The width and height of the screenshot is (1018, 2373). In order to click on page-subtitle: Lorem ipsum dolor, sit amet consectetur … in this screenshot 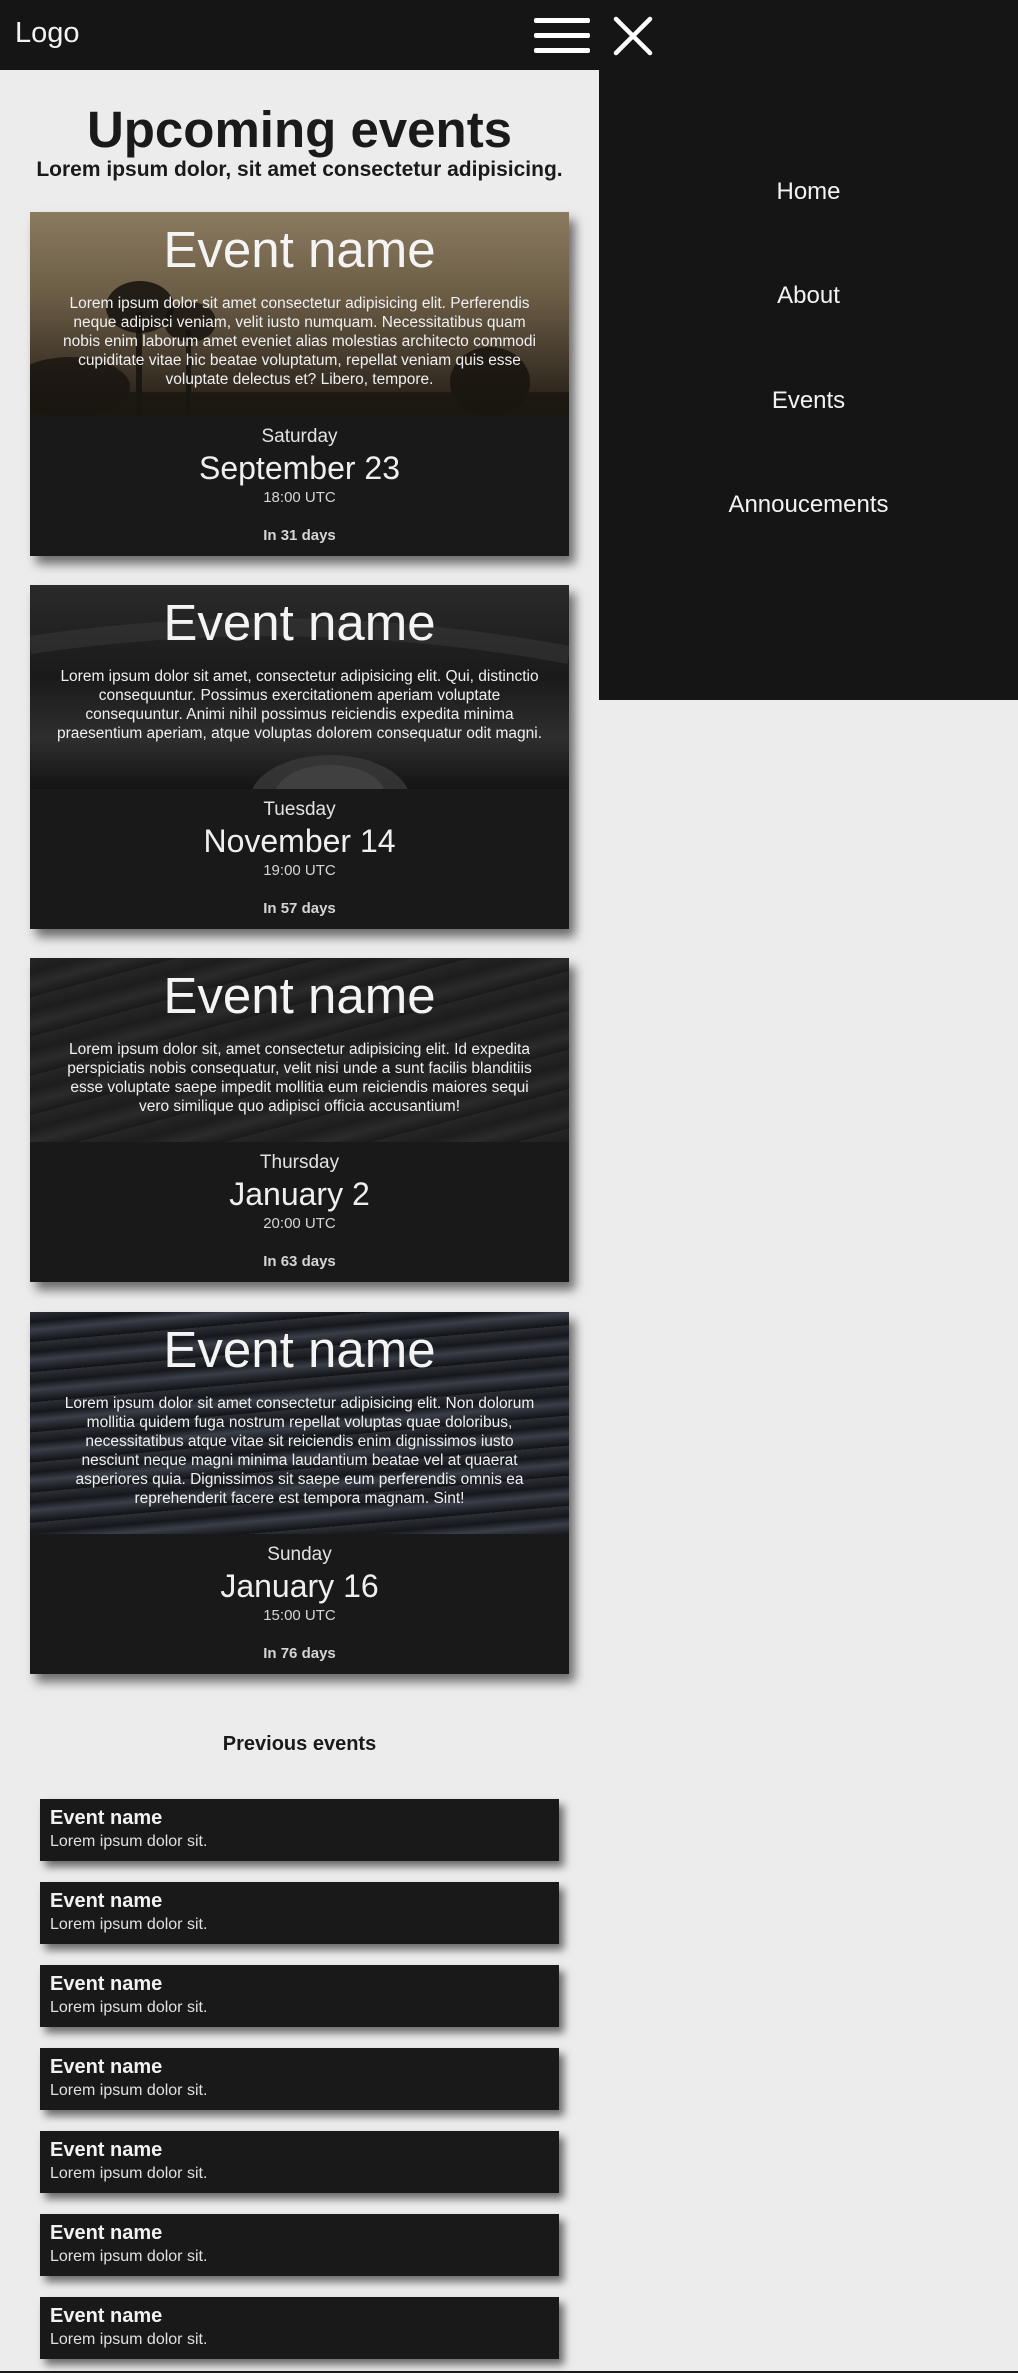, I will do `click(299, 169)`.